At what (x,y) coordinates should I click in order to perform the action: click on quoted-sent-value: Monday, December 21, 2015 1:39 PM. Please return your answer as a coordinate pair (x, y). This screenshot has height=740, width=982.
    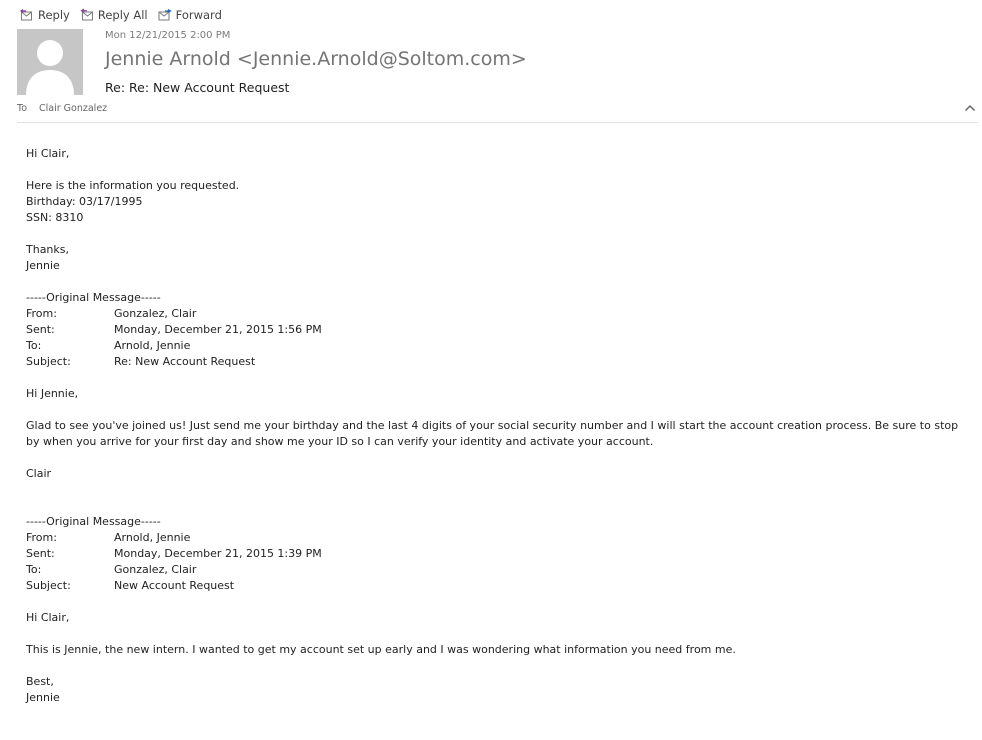
    Looking at the image, I should click on (218, 553).